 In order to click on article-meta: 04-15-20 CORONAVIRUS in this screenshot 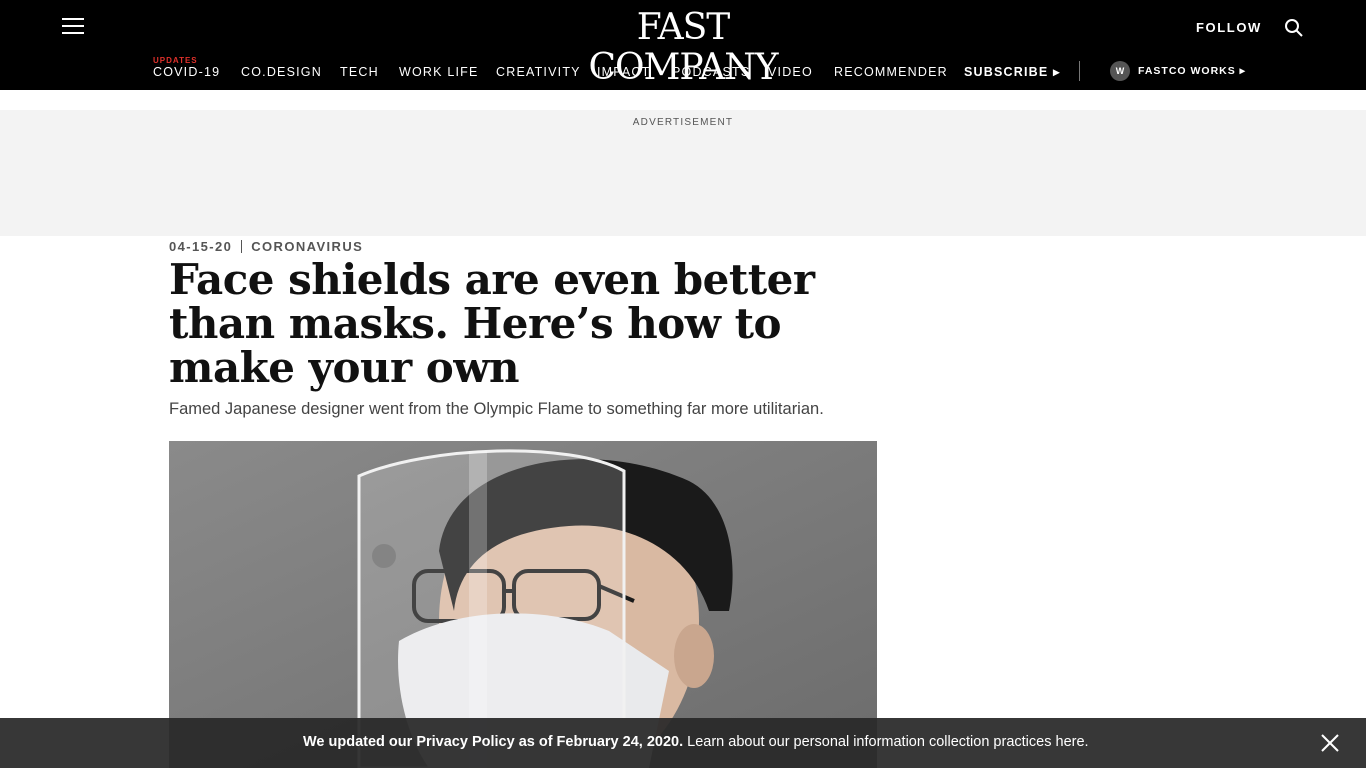, I will do `click(266, 246)`.